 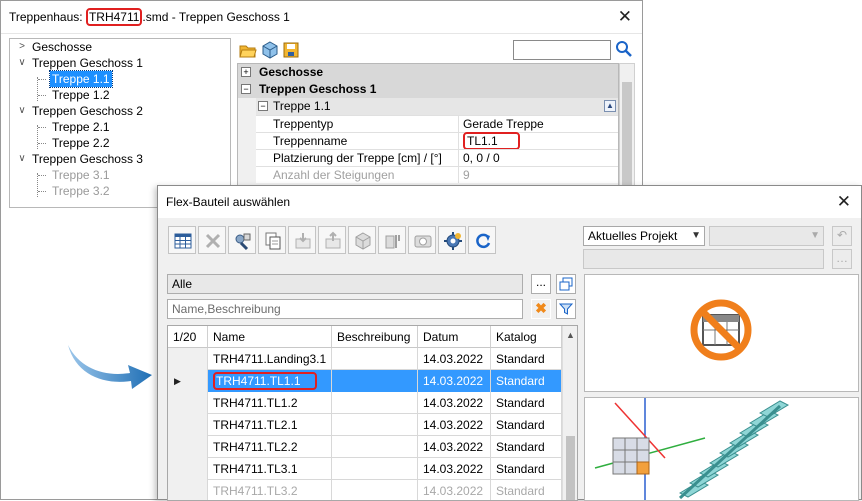 What do you see at coordinates (188, 337) in the screenshot?
I see `row-counter: 1/20` at bounding box center [188, 337].